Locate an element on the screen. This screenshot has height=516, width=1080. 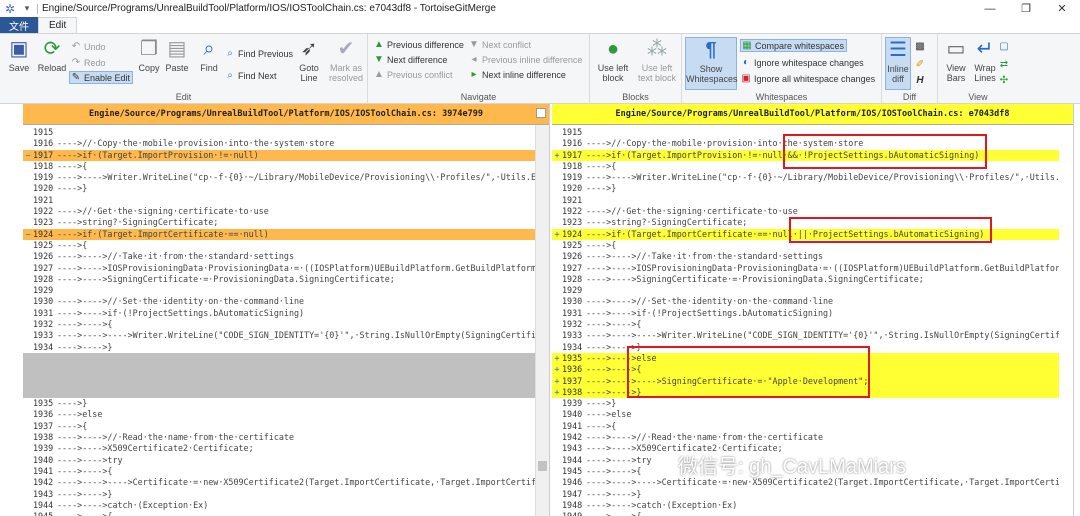
word-diff-button: ▩ is located at coordinates (921, 46).